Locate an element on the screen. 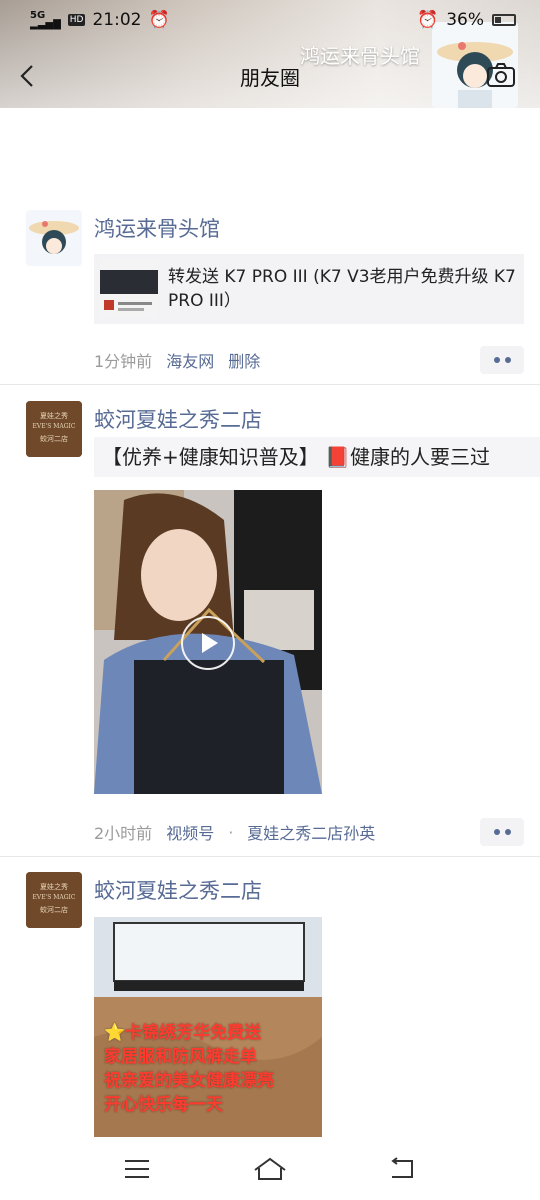 The image size is (540, 1200). post-time: 2小时前 is located at coordinates (123, 833).